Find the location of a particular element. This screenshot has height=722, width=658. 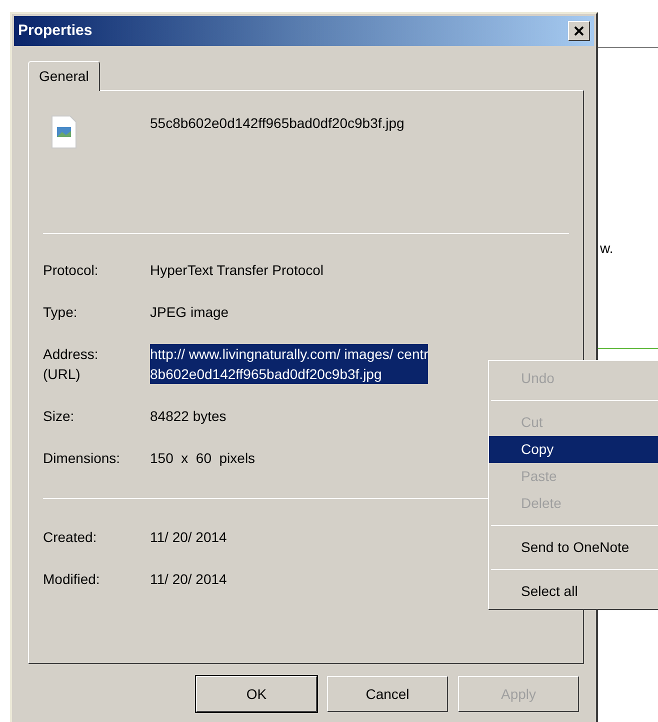

menu-item: Copy is located at coordinates (573, 449).